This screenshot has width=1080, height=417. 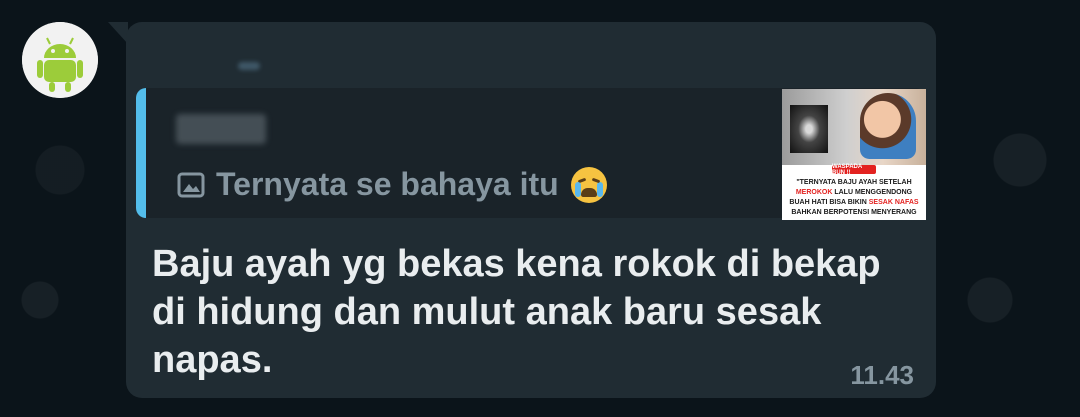 I want to click on image-icon, so click(x=191, y=184).